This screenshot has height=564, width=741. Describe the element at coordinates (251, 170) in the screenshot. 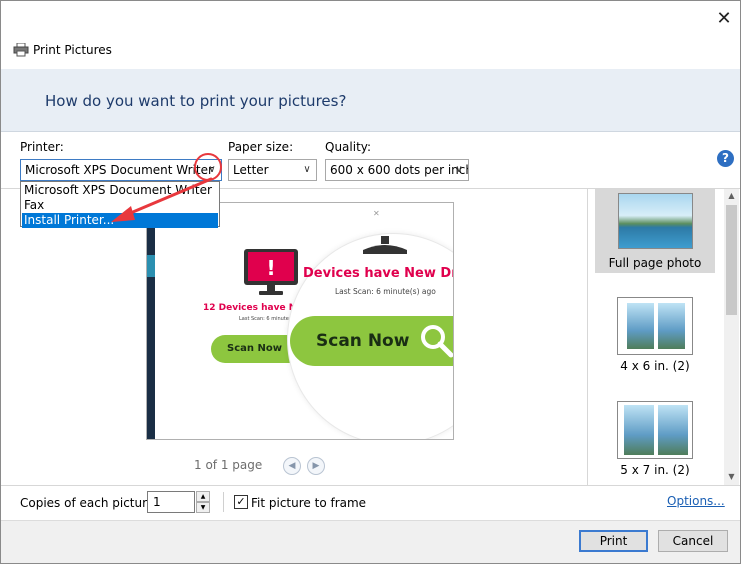

I see `paper-size-value: Letter` at that location.